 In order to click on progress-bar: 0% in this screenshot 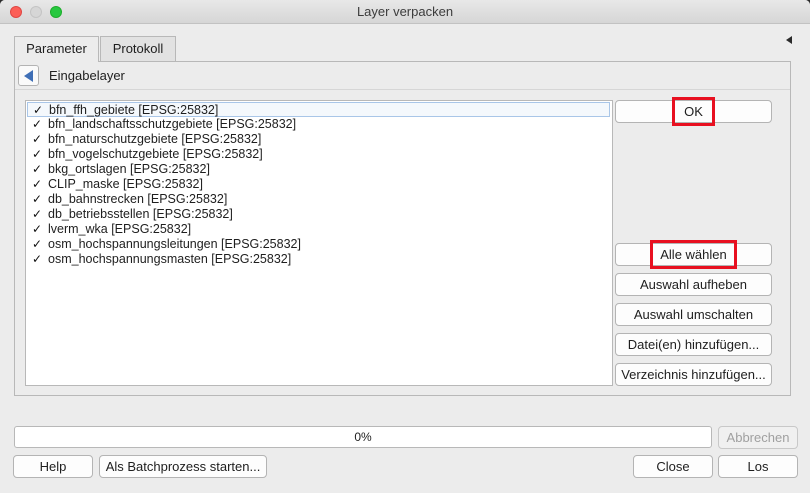, I will do `click(363, 437)`.